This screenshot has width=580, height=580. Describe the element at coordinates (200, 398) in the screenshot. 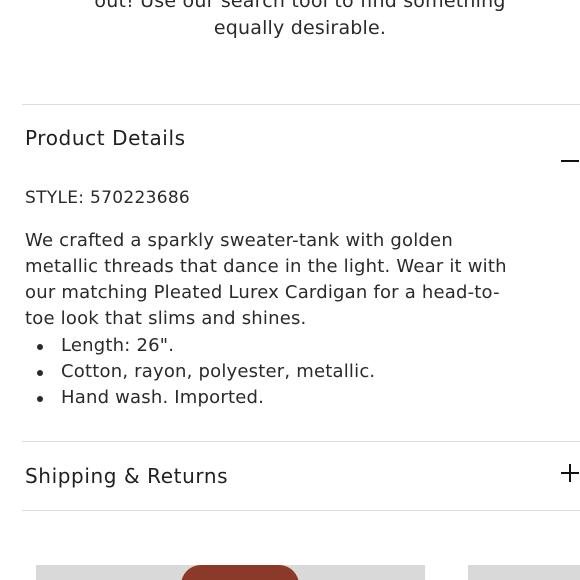

I see `list-item: Hand wash. Imported.` at that location.